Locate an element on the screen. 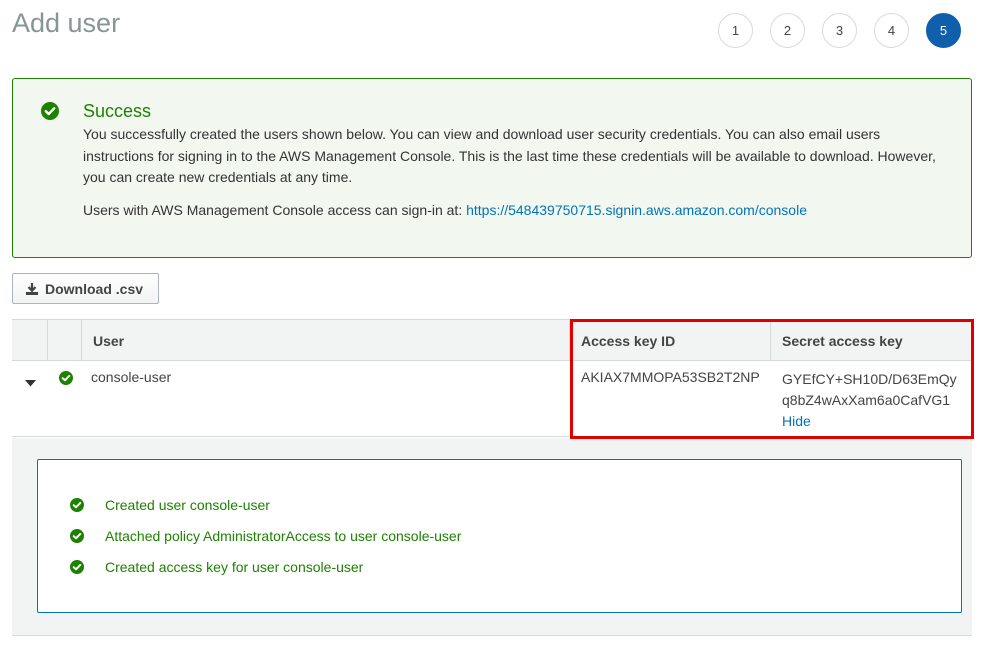 The image size is (1004, 650). wizard-steps: 1 2 3 4 5 is located at coordinates (839, 30).